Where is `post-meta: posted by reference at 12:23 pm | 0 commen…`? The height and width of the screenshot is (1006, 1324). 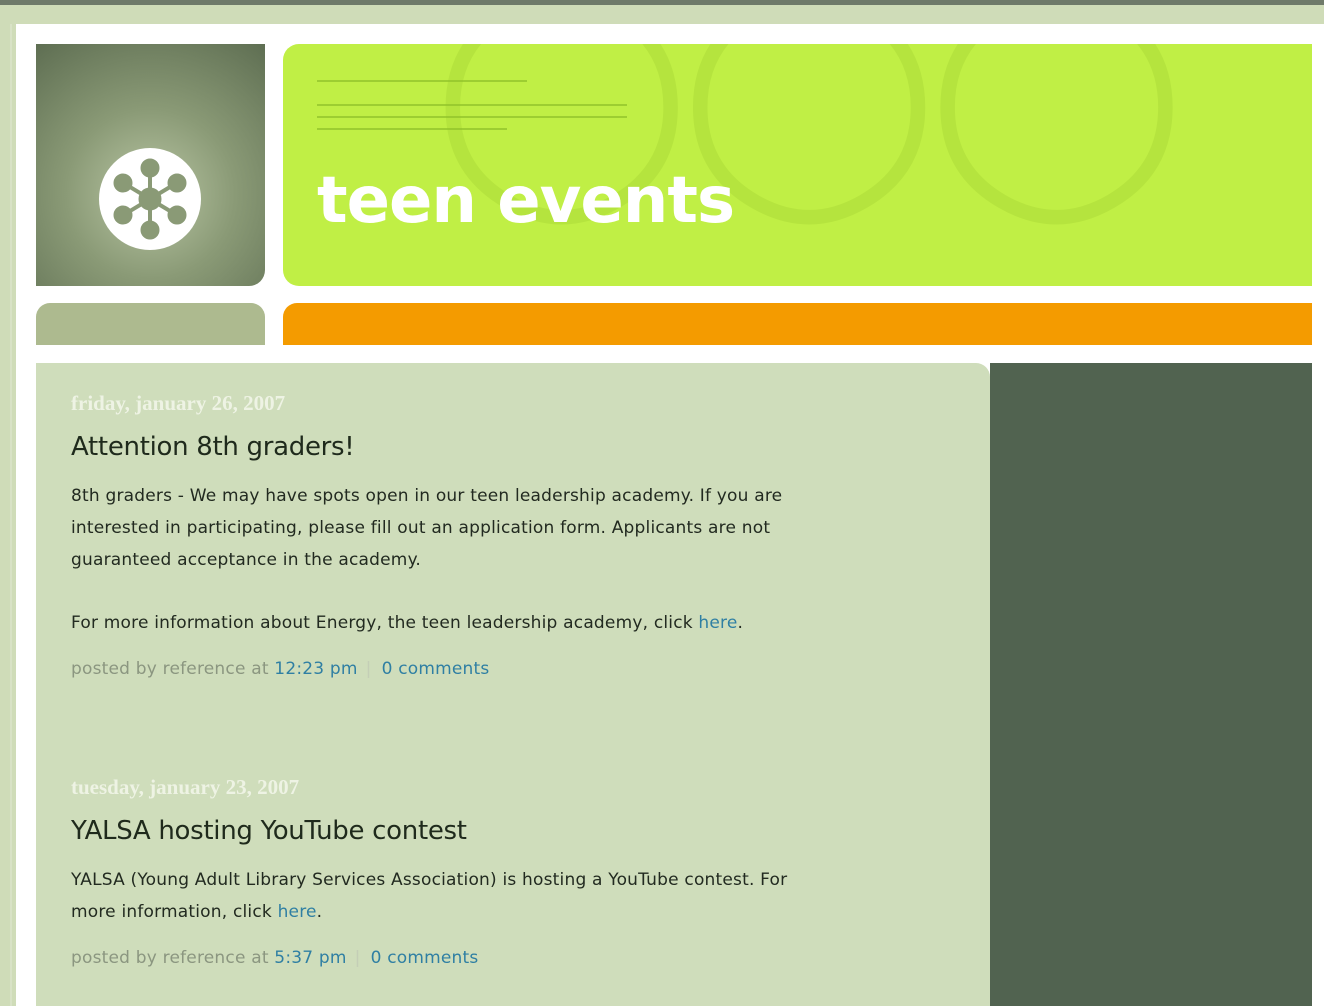 post-meta: posted by reference at 12:23 pm | 0 commen… is located at coordinates (451, 669).